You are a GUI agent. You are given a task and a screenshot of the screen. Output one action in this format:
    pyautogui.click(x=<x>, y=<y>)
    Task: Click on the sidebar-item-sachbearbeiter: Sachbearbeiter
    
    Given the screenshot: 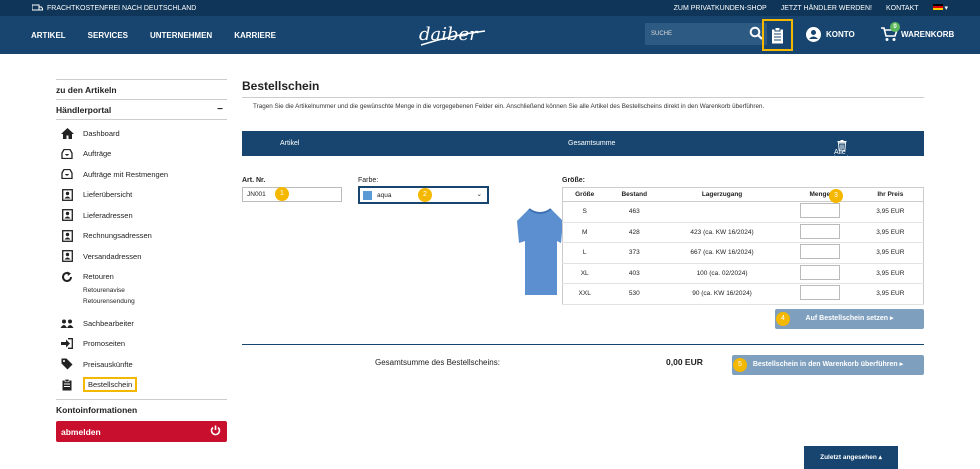 What is the action you would take?
    pyautogui.click(x=141, y=323)
    